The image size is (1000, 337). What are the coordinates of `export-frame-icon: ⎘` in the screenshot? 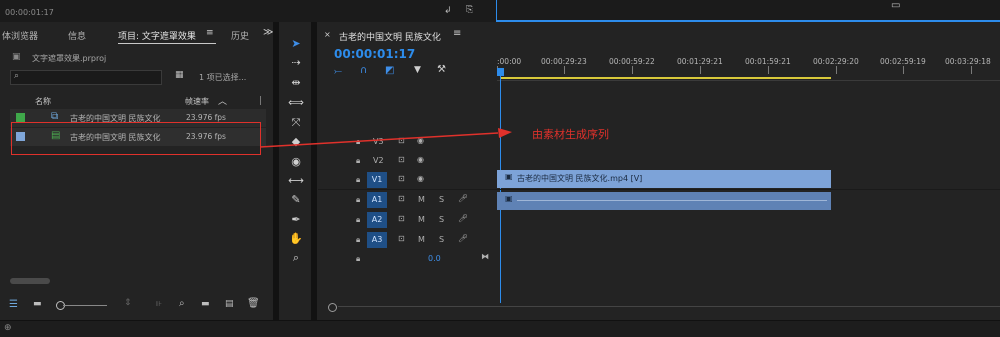 It's located at (469, 10).